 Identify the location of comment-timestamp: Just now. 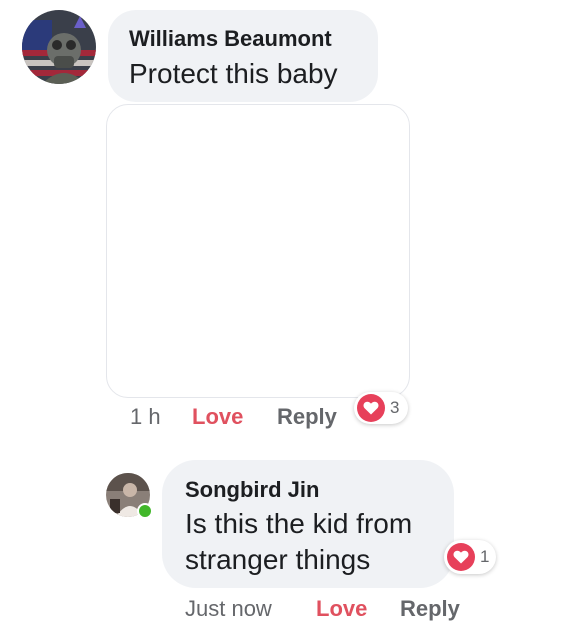
(228, 609).